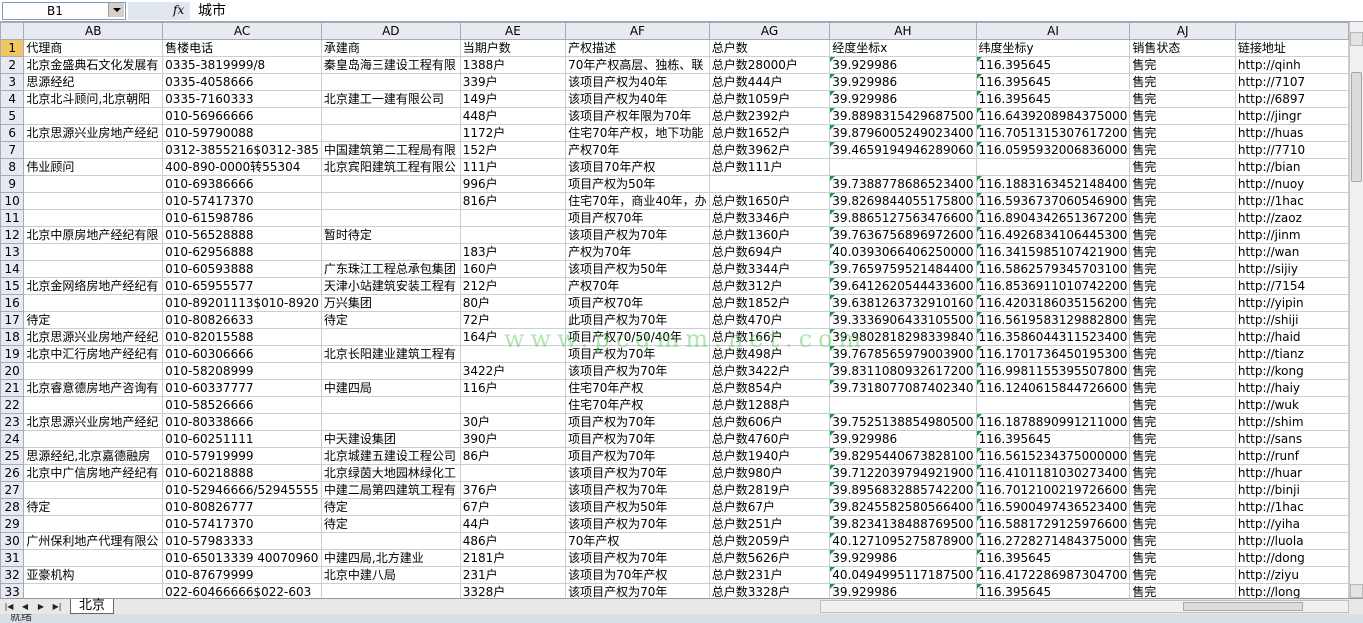 Image resolution: width=1363 pixels, height=623 pixels. Describe the element at coordinates (513, 184) in the screenshot. I see `cell: 996户` at that location.